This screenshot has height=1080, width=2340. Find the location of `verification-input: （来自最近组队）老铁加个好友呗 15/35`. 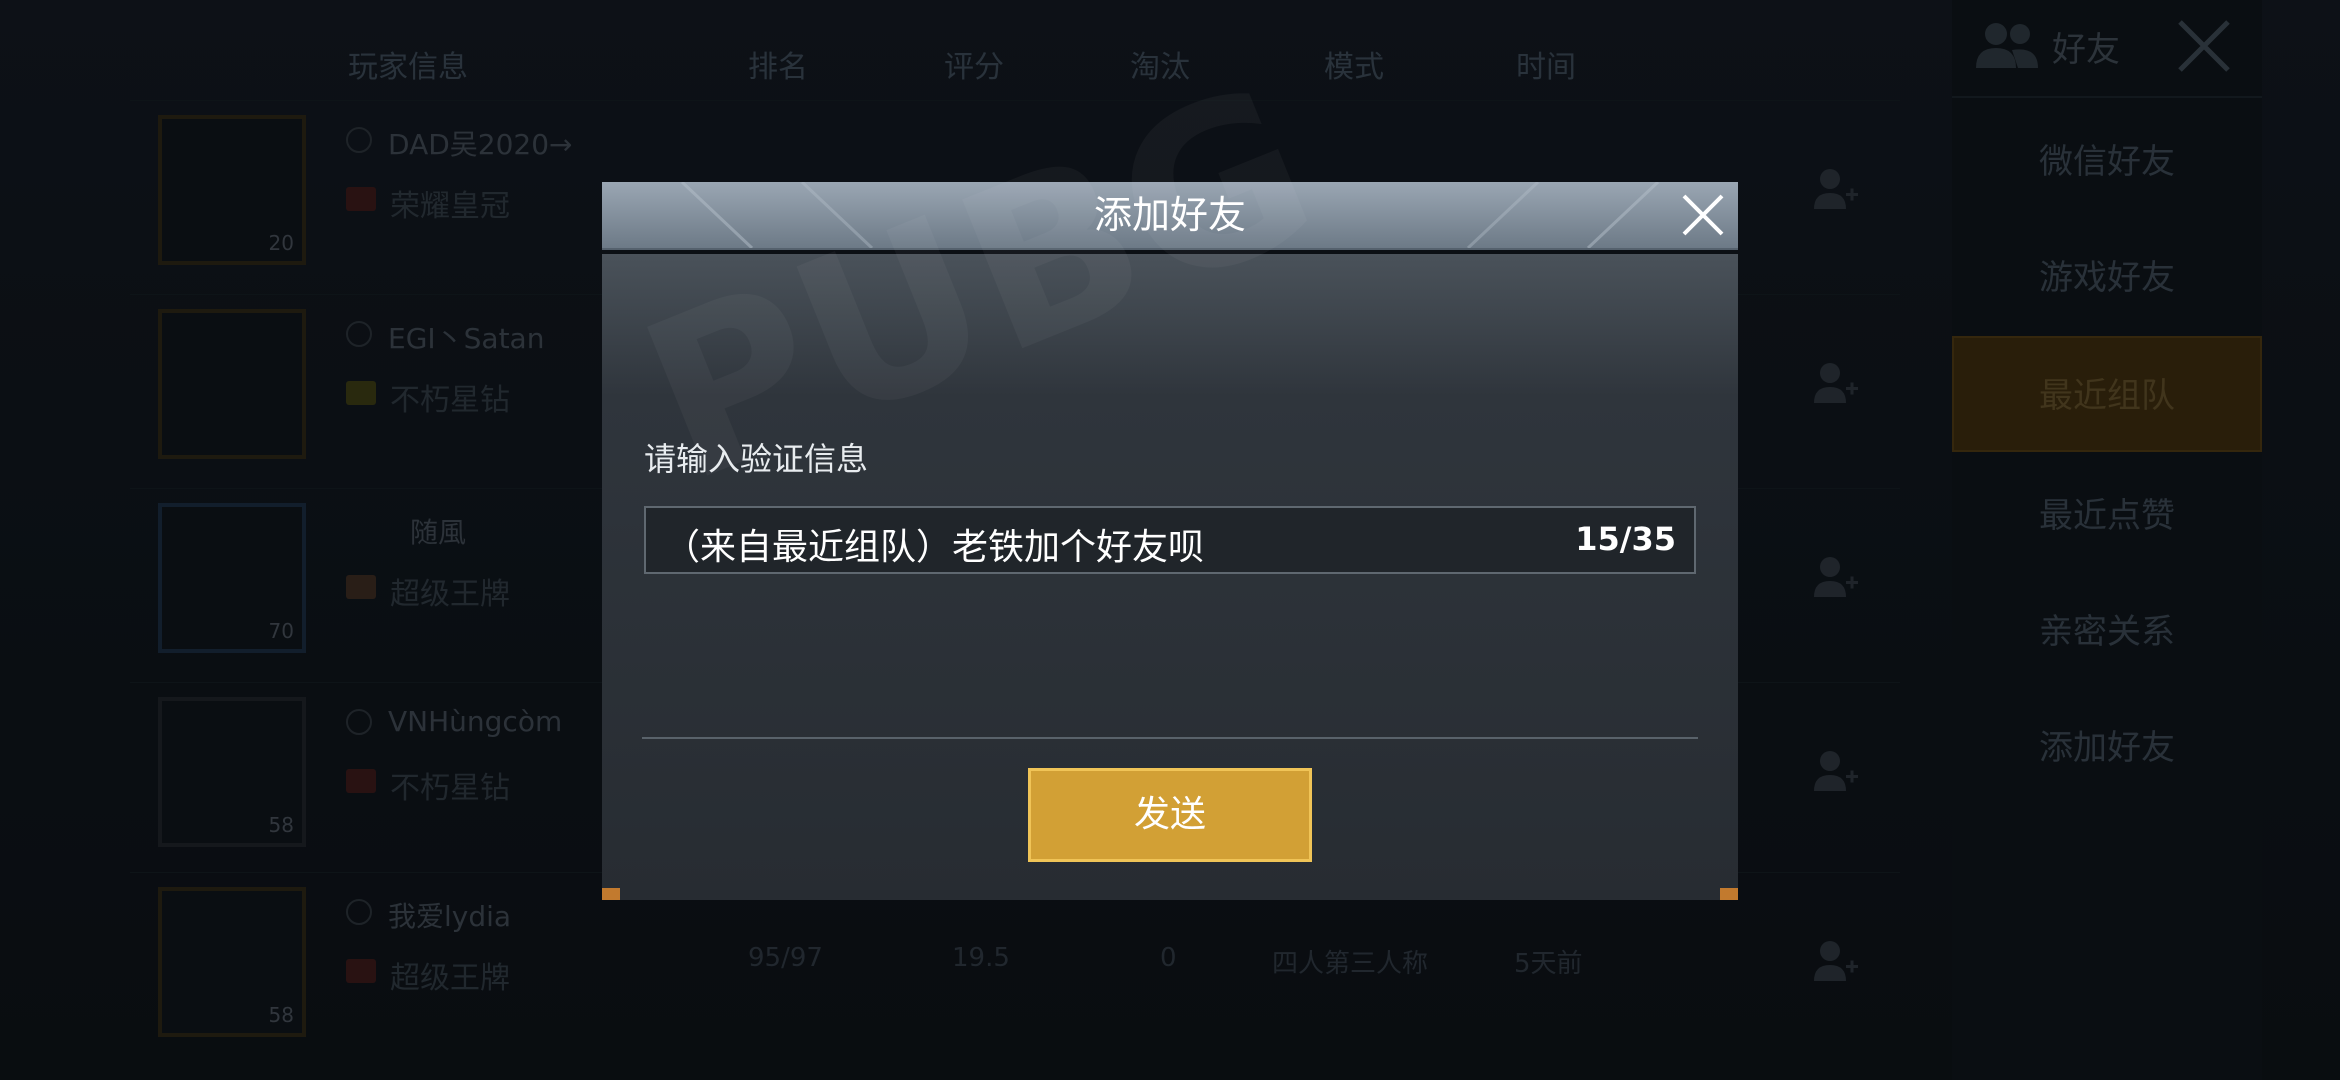

verification-input: （来自最近组队）老铁加个好友呗 15/35 is located at coordinates (1170, 540).